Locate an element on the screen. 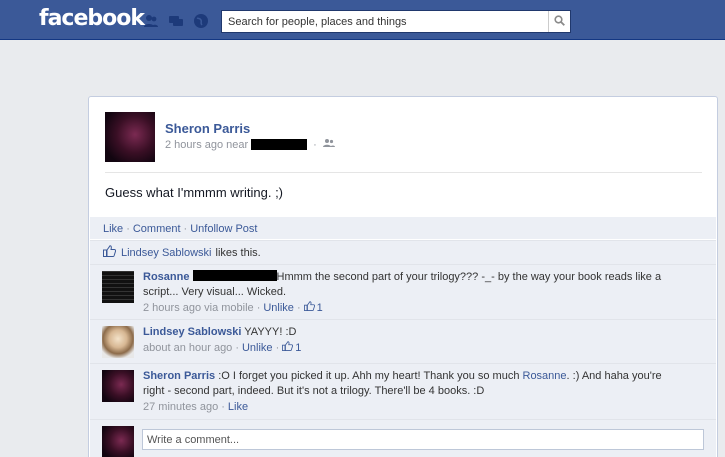 This screenshot has height=457, width=725. search-button is located at coordinates (559, 21).